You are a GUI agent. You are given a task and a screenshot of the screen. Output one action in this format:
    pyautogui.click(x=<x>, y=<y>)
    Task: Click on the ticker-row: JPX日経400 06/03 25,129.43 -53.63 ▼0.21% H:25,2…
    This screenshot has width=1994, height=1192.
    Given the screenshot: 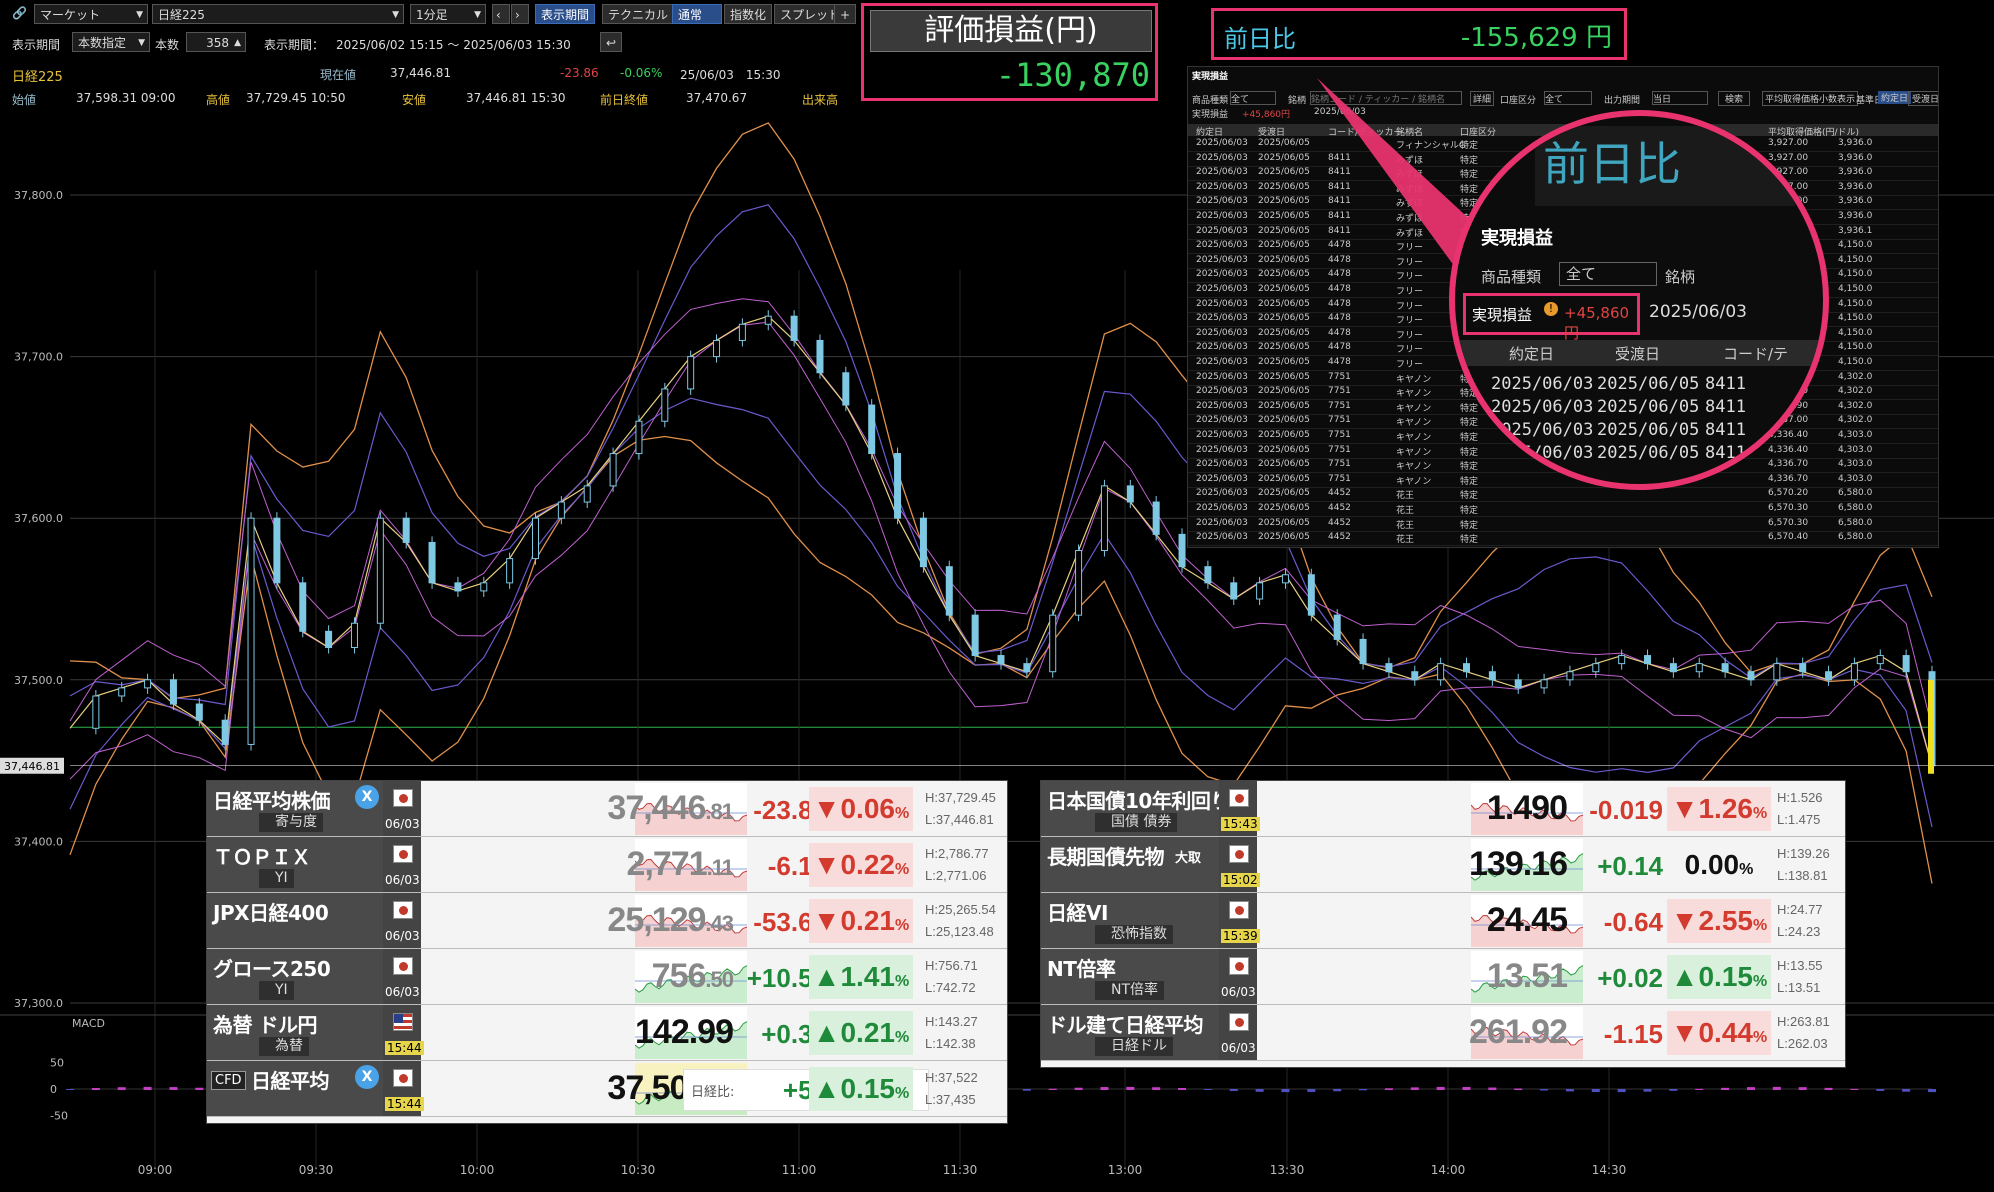 What is the action you would take?
    pyautogui.click(x=607, y=921)
    